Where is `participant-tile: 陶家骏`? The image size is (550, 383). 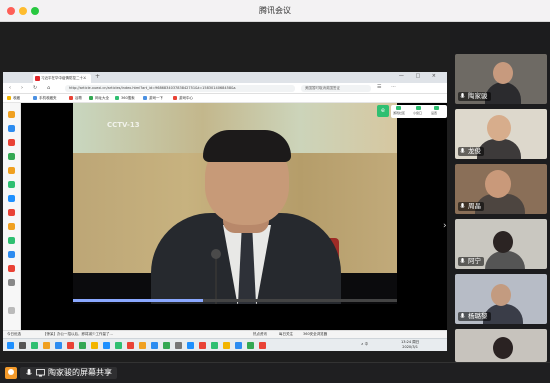
participant-tile: 陶家骏 is located at coordinates (501, 79).